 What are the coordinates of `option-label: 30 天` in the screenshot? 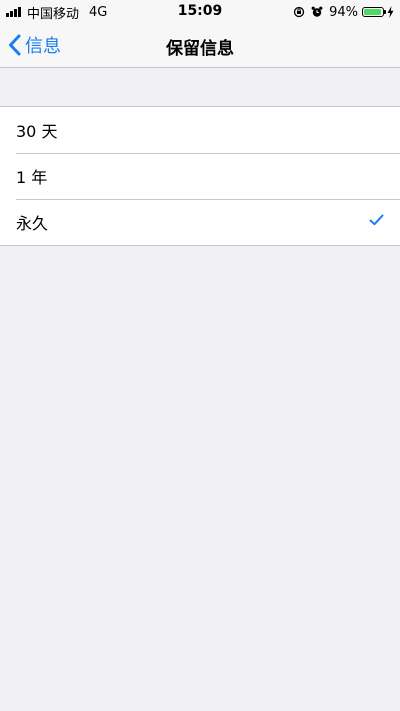 It's located at (37, 131).